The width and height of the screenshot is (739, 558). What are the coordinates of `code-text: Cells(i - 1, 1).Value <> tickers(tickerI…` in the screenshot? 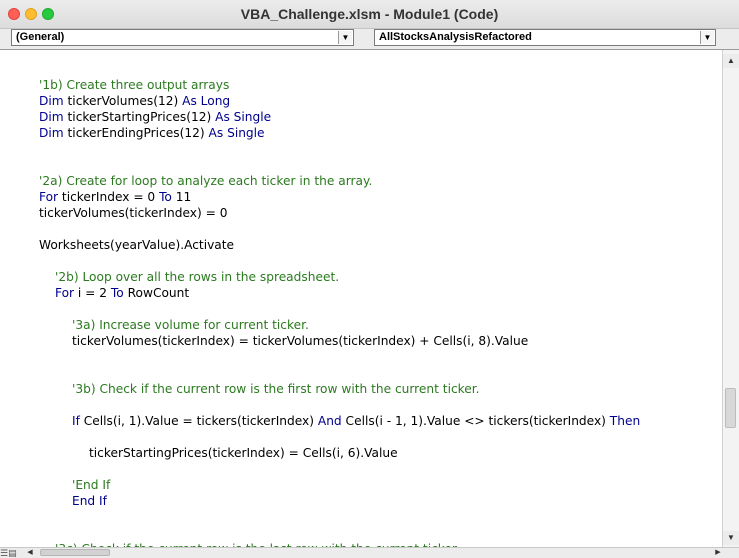 It's located at (475, 421).